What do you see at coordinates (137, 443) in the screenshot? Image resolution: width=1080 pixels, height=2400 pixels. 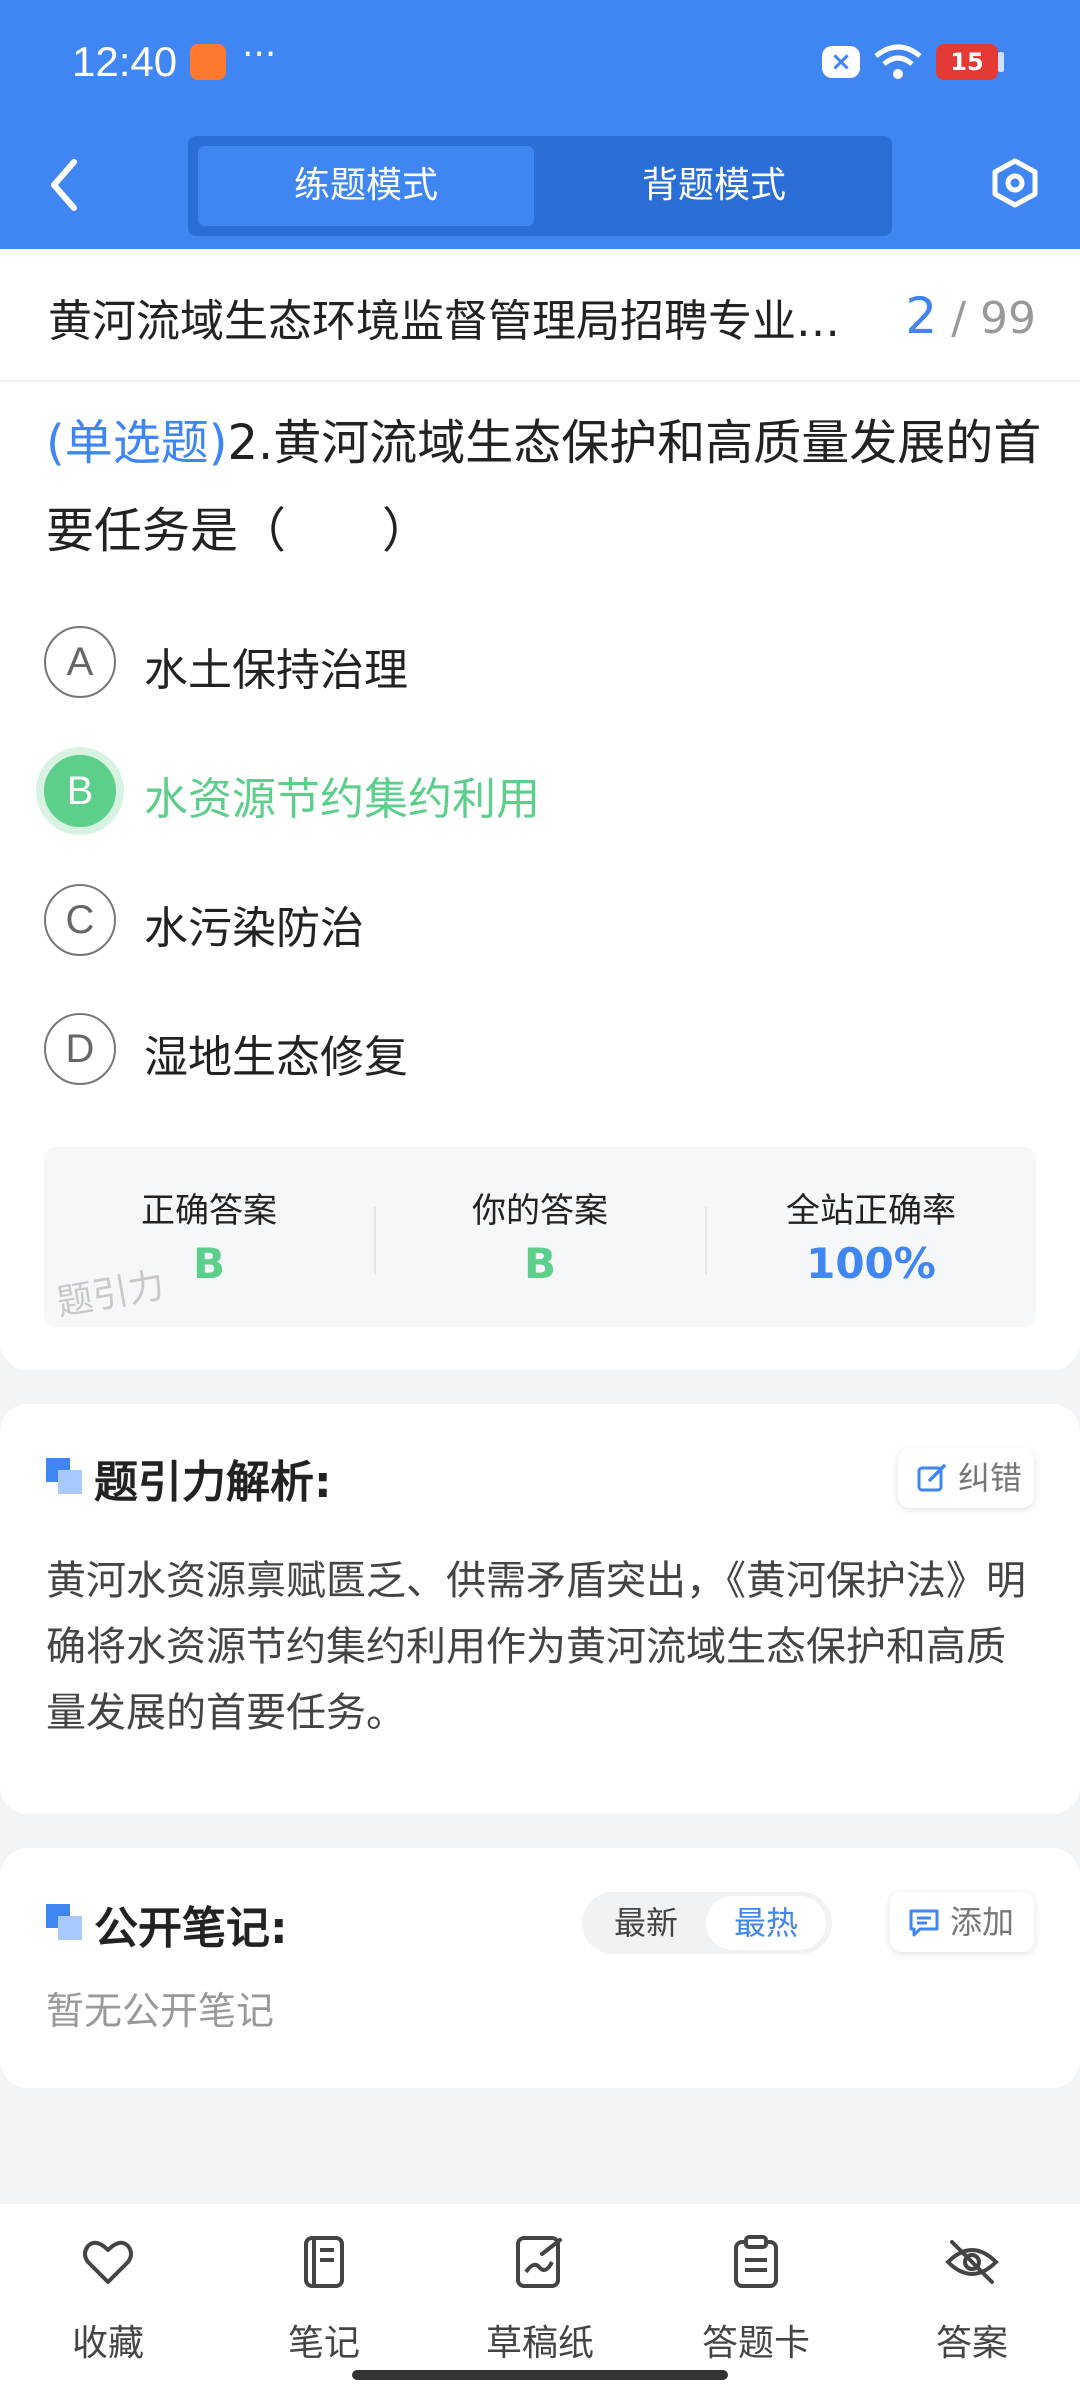 I see `question-type: (单选题)` at bounding box center [137, 443].